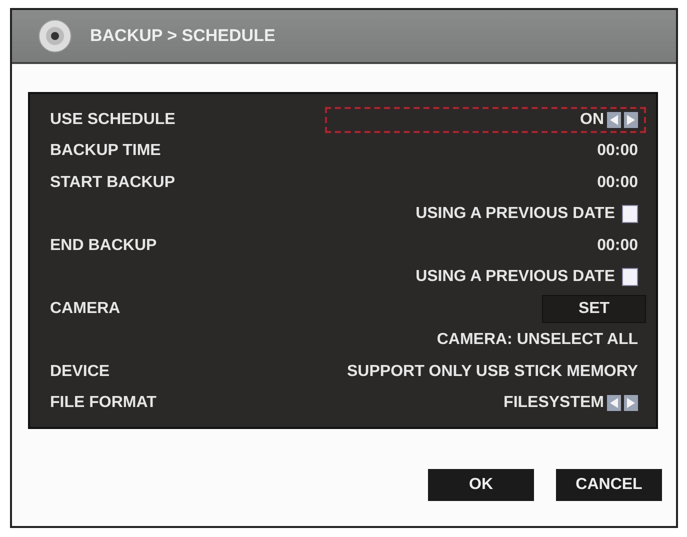 Image resolution: width=687 pixels, height=537 pixels. Describe the element at coordinates (105, 151) in the screenshot. I see `setting-label: BACKUP TIME` at that location.